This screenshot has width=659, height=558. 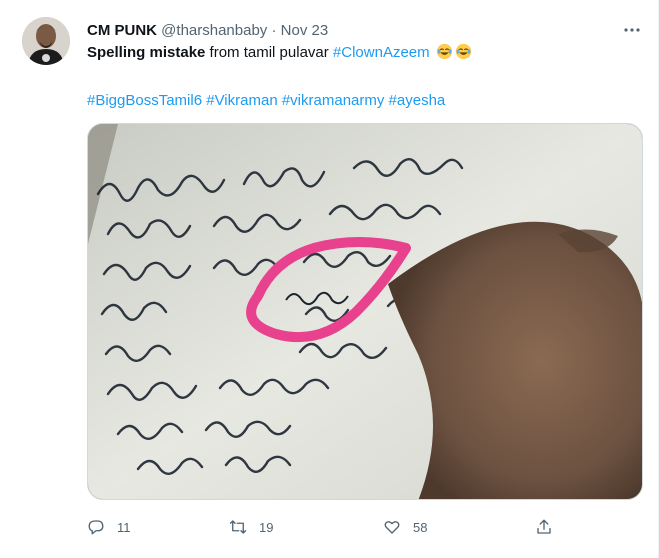 What do you see at coordinates (124, 527) in the screenshot?
I see `reply-count: 11` at bounding box center [124, 527].